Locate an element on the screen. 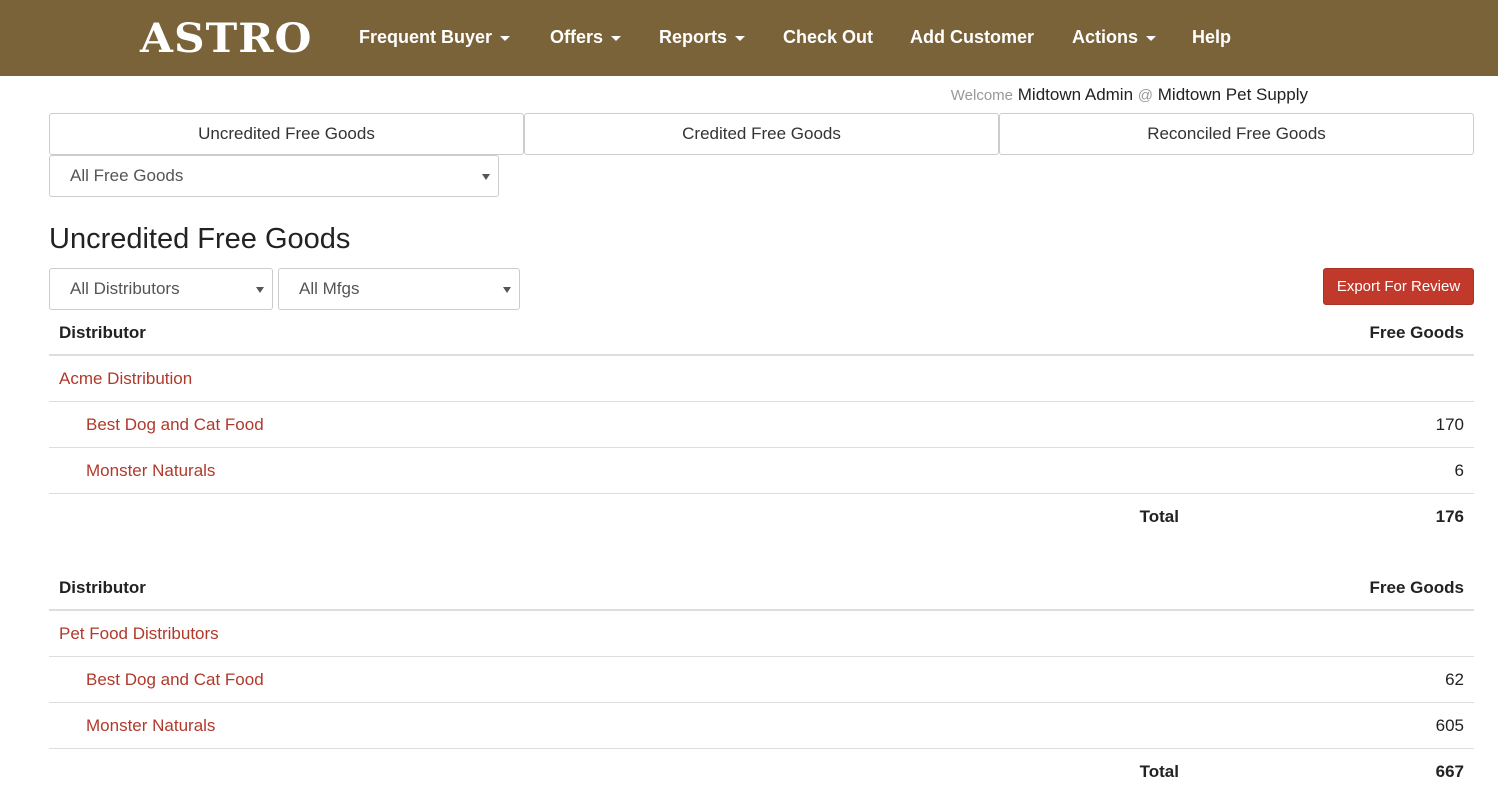  welcome-store: Midtown Pet Supply is located at coordinates (1232, 94).